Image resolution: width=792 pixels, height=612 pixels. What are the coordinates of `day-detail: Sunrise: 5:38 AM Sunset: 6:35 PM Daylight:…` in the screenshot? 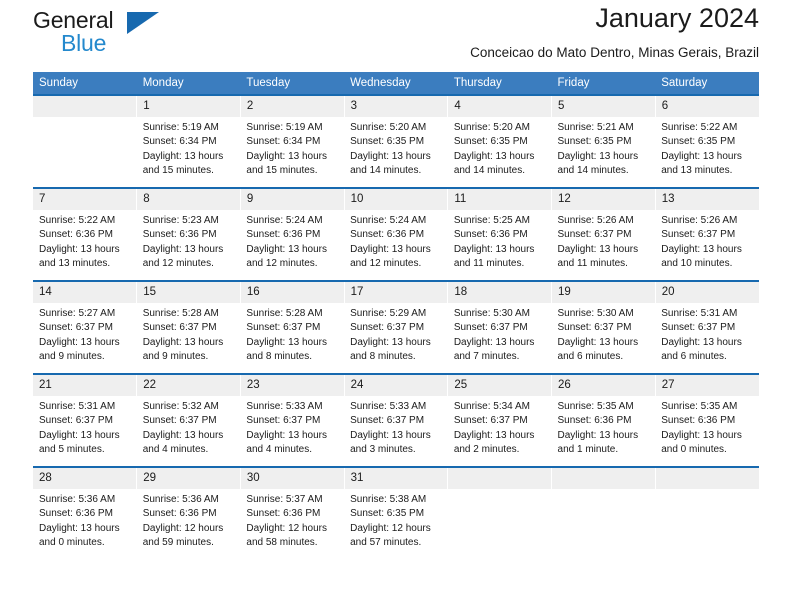 It's located at (396, 524).